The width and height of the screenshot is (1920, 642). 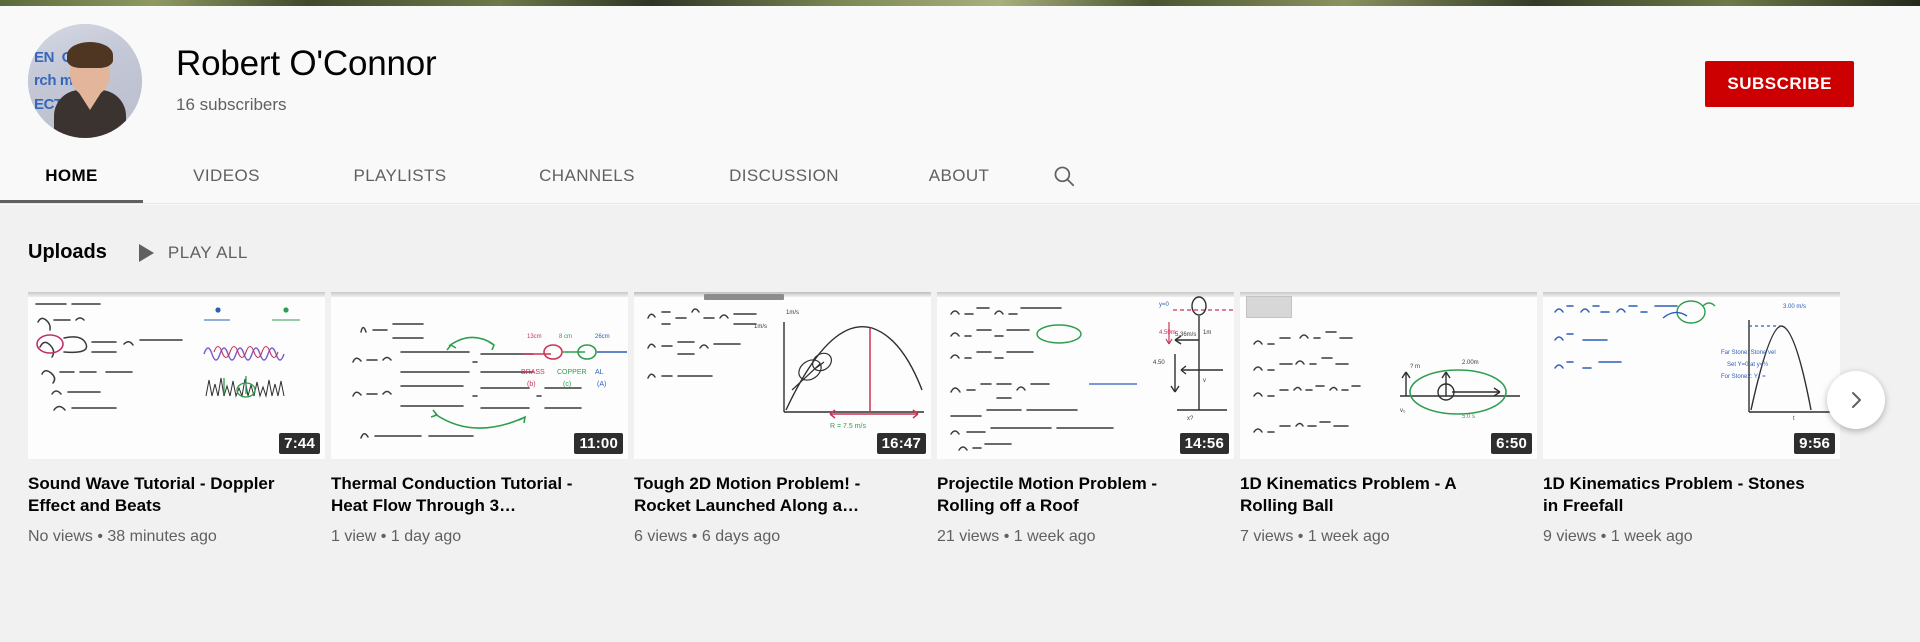 I want to click on play-all-button: PLAY ALL, so click(x=186, y=253).